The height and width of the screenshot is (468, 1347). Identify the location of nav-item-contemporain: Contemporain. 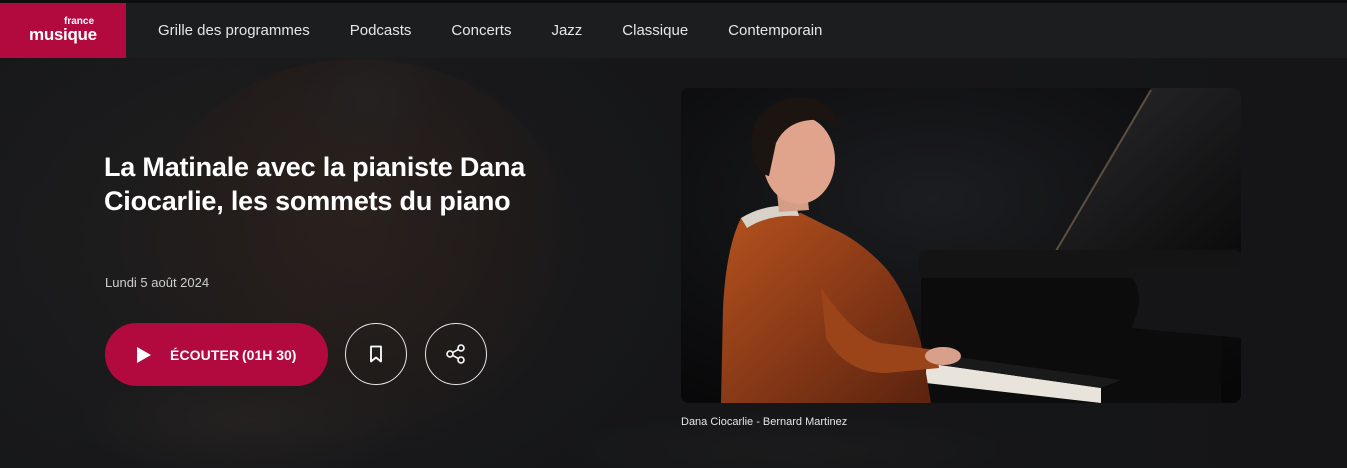
(775, 30).